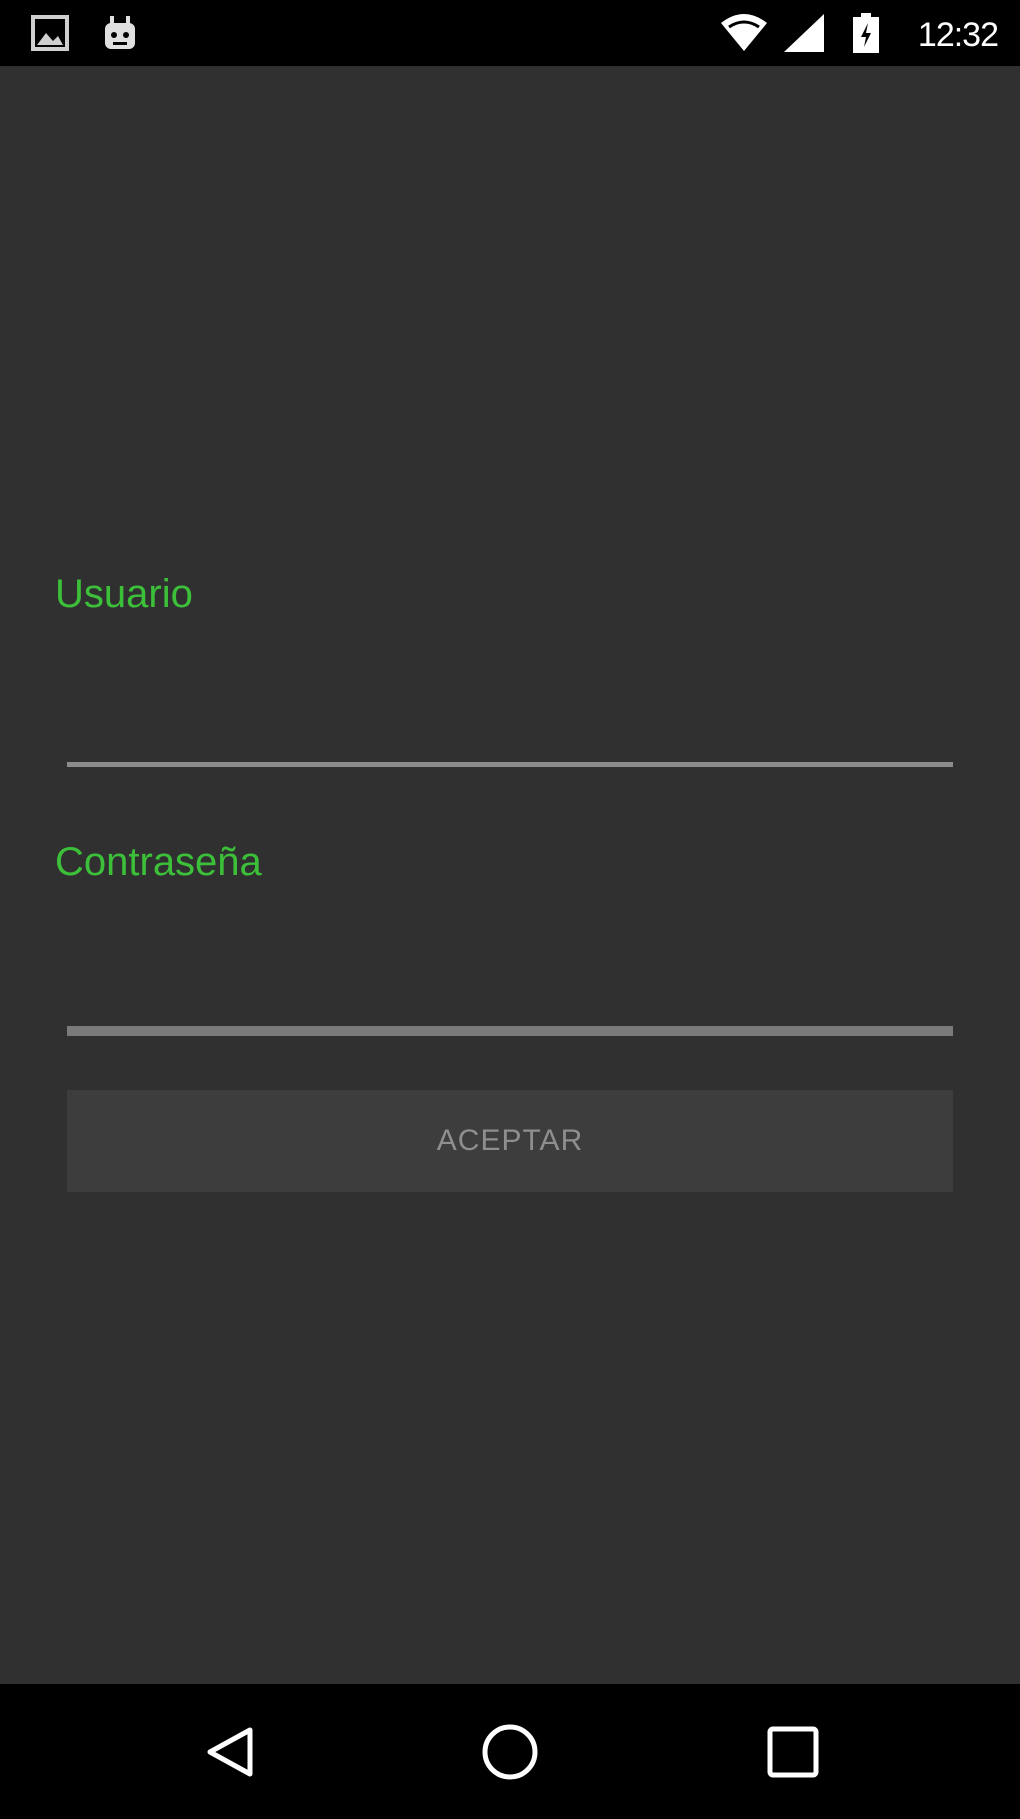  What do you see at coordinates (510, 725) in the screenshot?
I see `username-input` at bounding box center [510, 725].